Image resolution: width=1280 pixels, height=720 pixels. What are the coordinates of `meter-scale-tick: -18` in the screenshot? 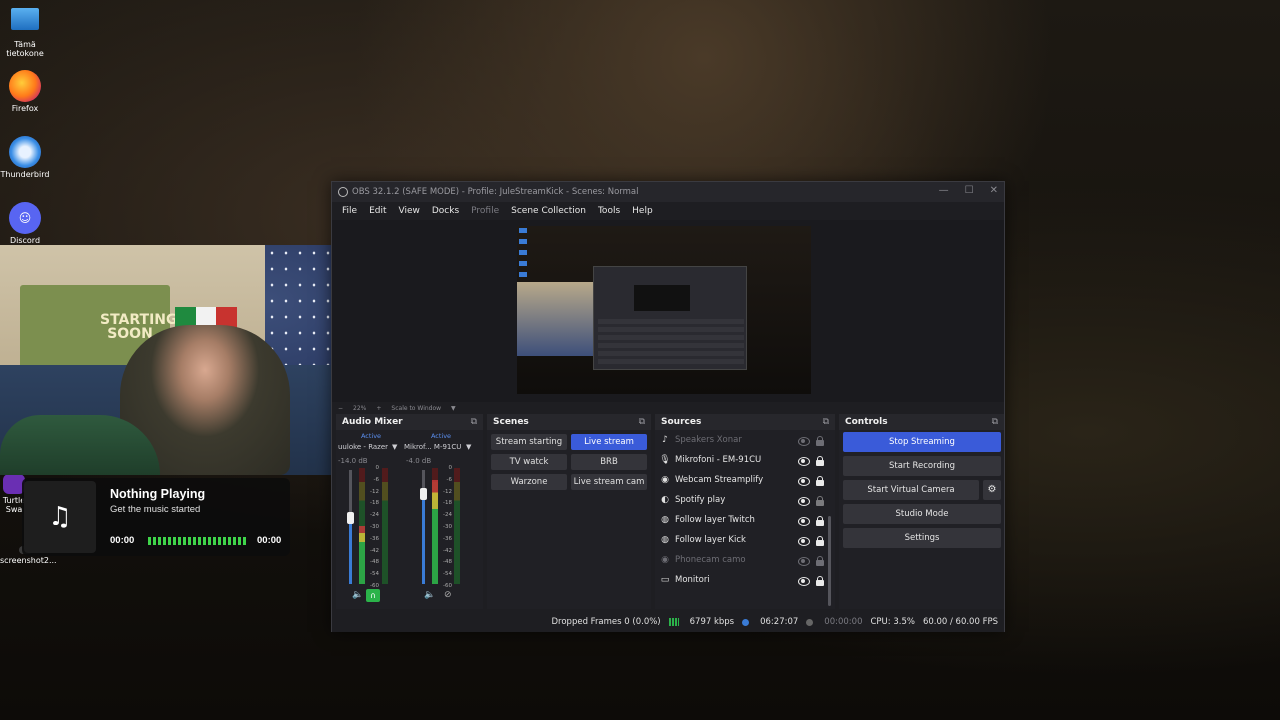 It's located at (374, 503).